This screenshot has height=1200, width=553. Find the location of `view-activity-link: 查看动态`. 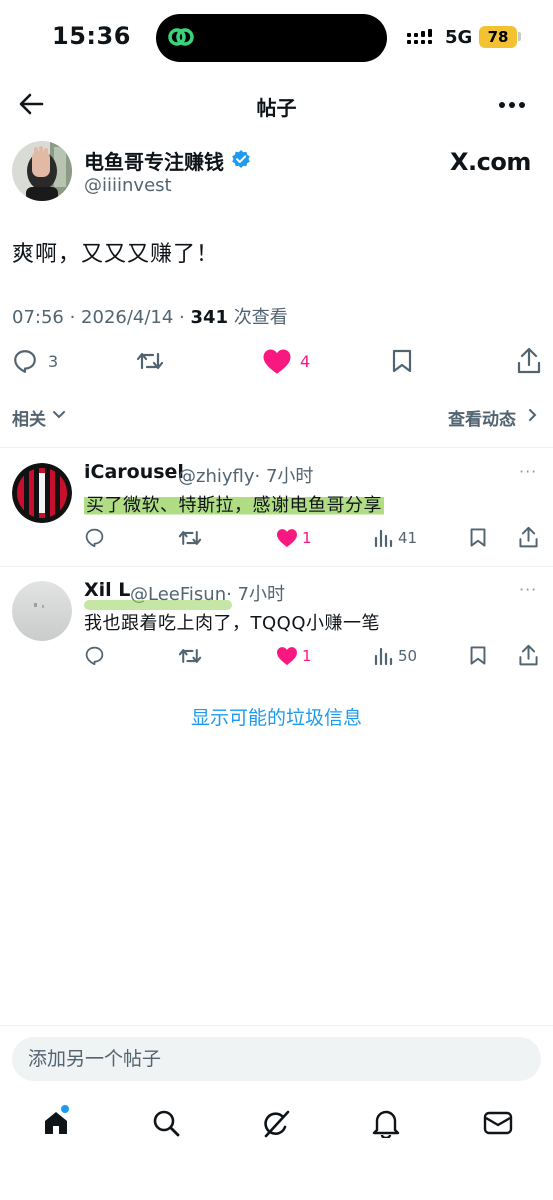

view-activity-link: 查看动态 is located at coordinates (482, 417).